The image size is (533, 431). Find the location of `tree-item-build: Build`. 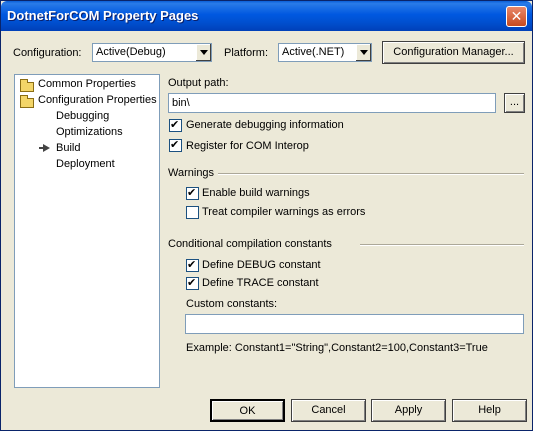

tree-item-build: Build is located at coordinates (60, 148).